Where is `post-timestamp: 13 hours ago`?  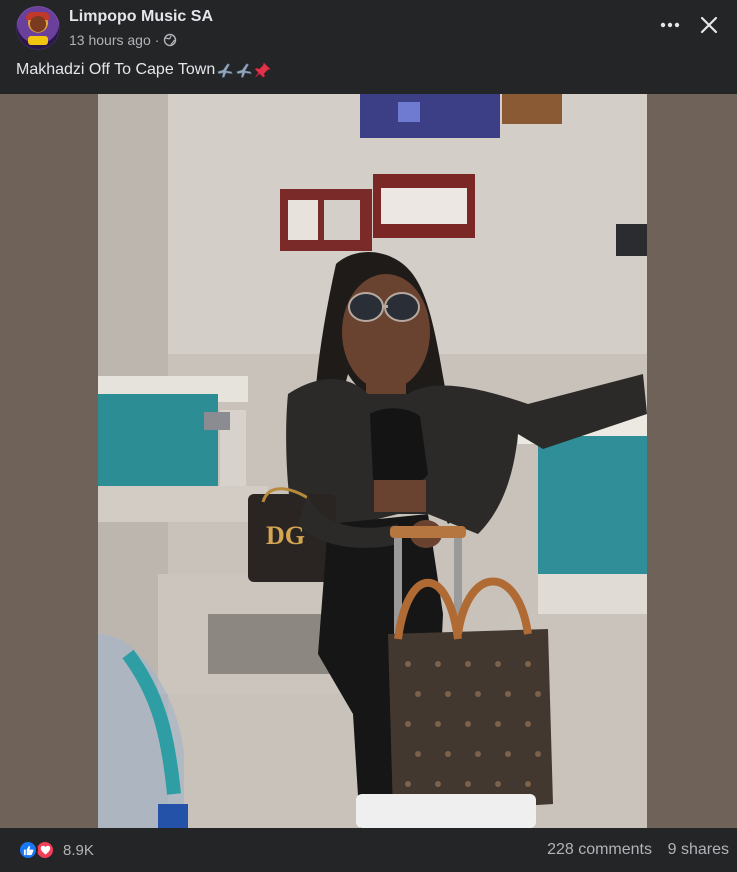 post-timestamp: 13 hours ago is located at coordinates (110, 40).